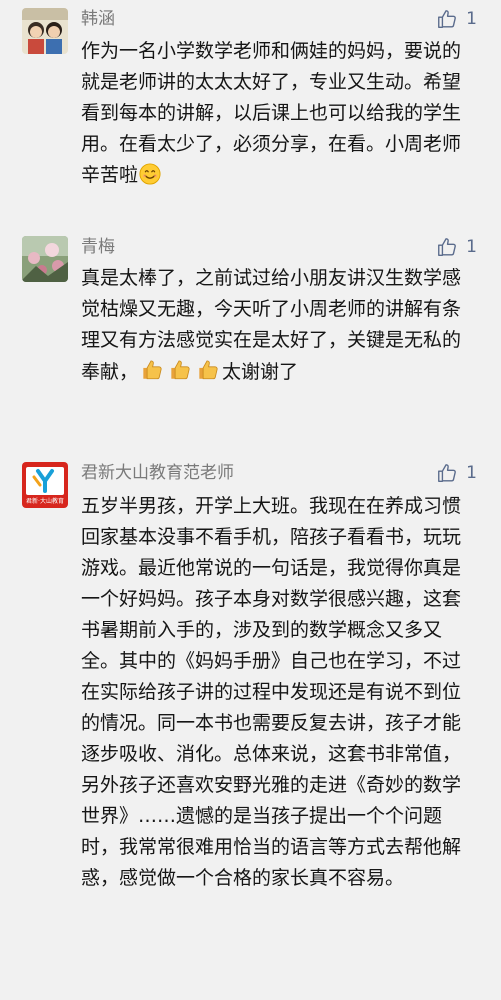  What do you see at coordinates (98, 247) in the screenshot?
I see `commenter-name: 青梅` at bounding box center [98, 247].